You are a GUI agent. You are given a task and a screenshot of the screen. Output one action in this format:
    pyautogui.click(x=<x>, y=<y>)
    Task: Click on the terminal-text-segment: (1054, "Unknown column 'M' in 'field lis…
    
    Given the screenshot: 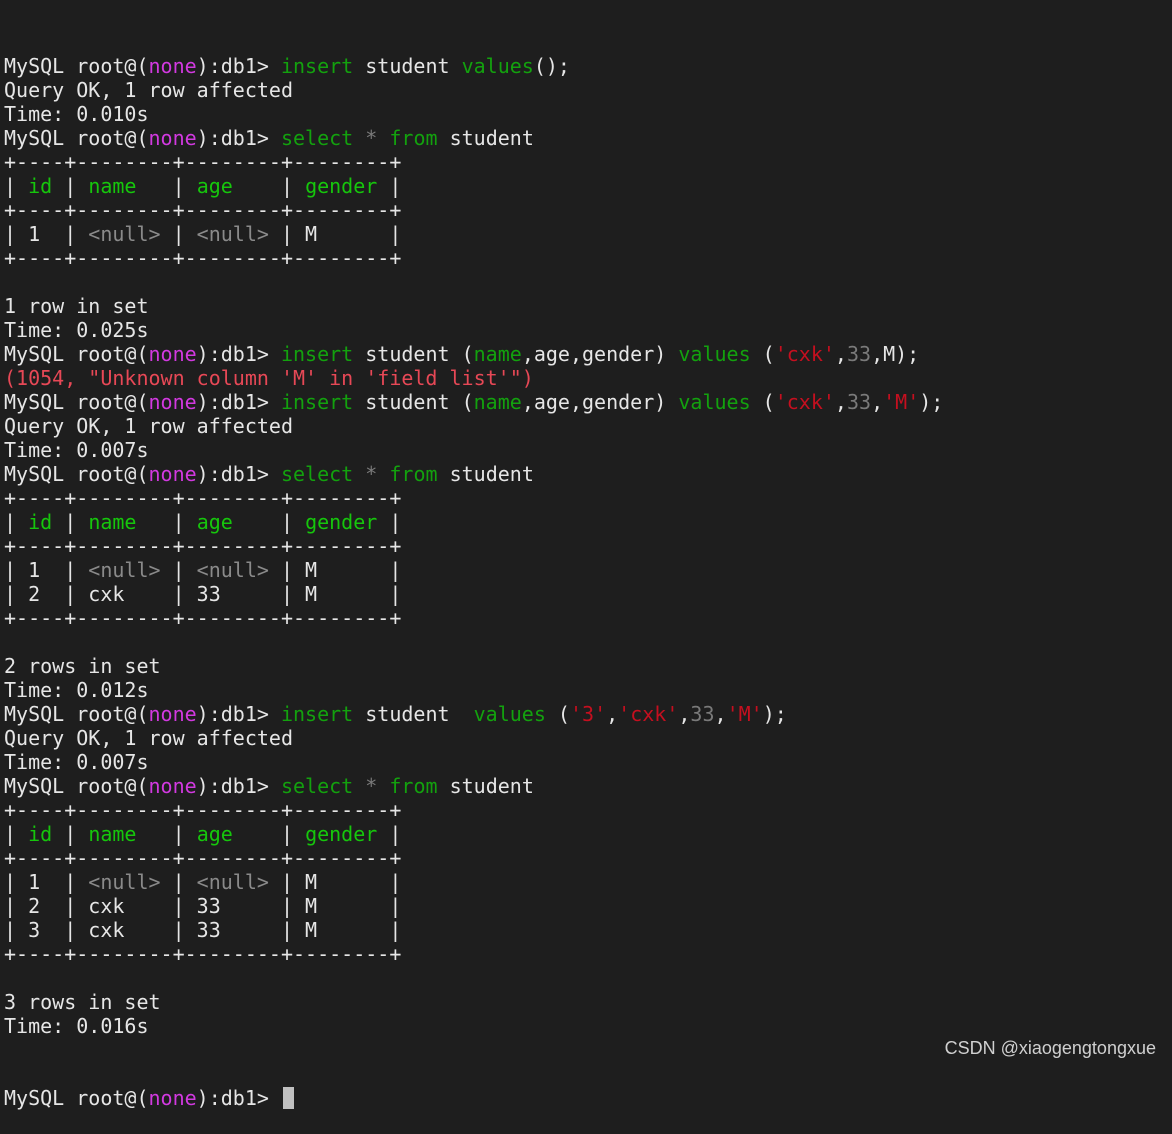 What is the action you would take?
    pyautogui.click(x=269, y=378)
    